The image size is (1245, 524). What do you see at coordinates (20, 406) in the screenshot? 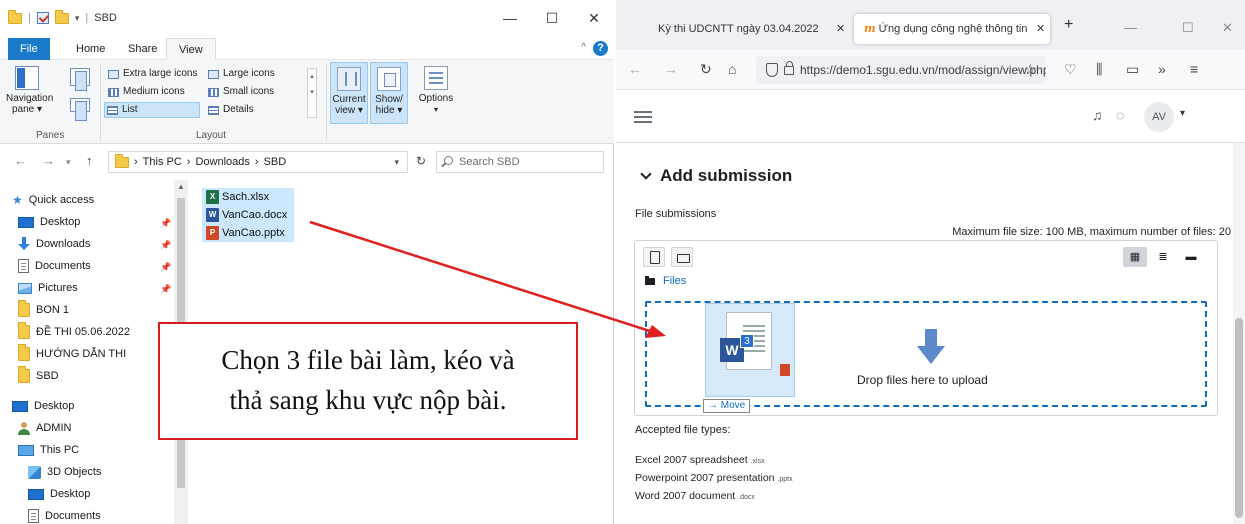
I see `desktop-icon` at bounding box center [20, 406].